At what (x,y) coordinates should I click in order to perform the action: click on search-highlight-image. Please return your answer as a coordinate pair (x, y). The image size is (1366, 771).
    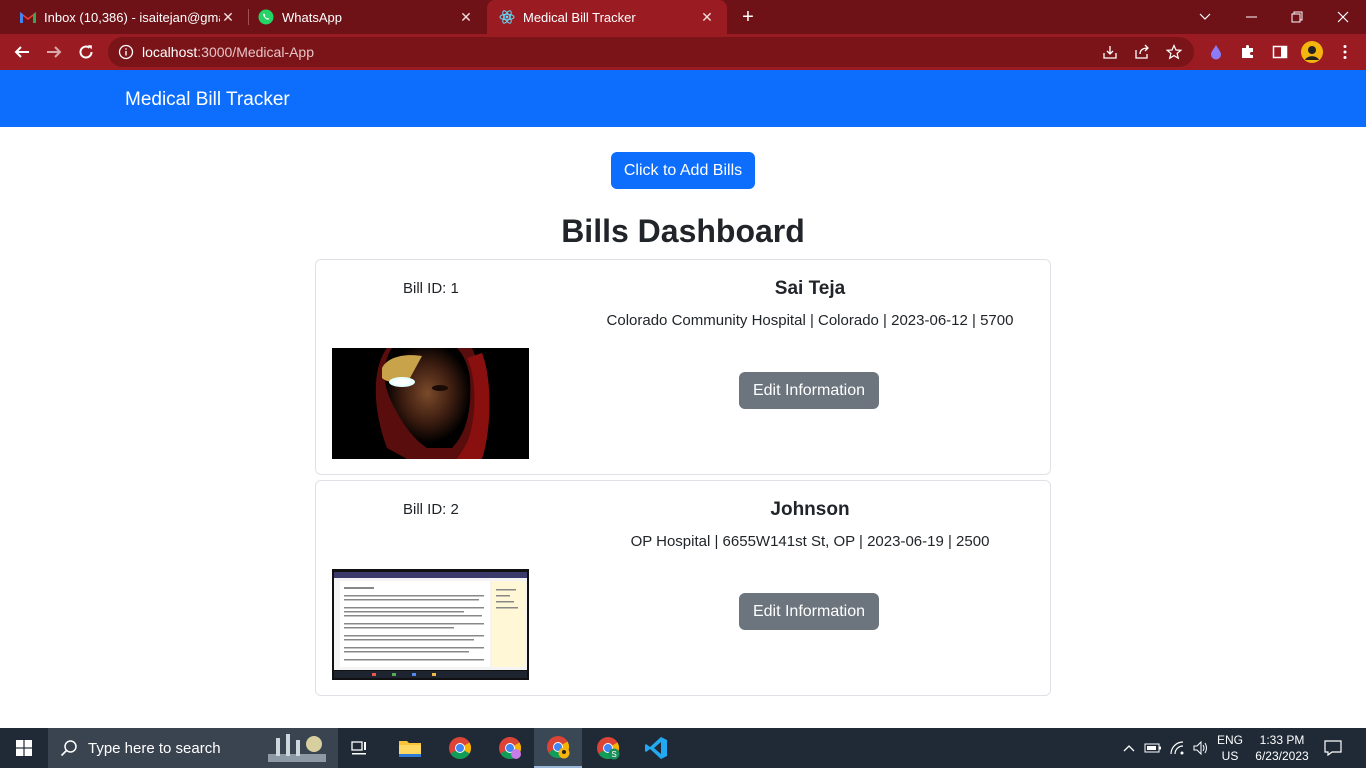
    Looking at the image, I should click on (297, 748).